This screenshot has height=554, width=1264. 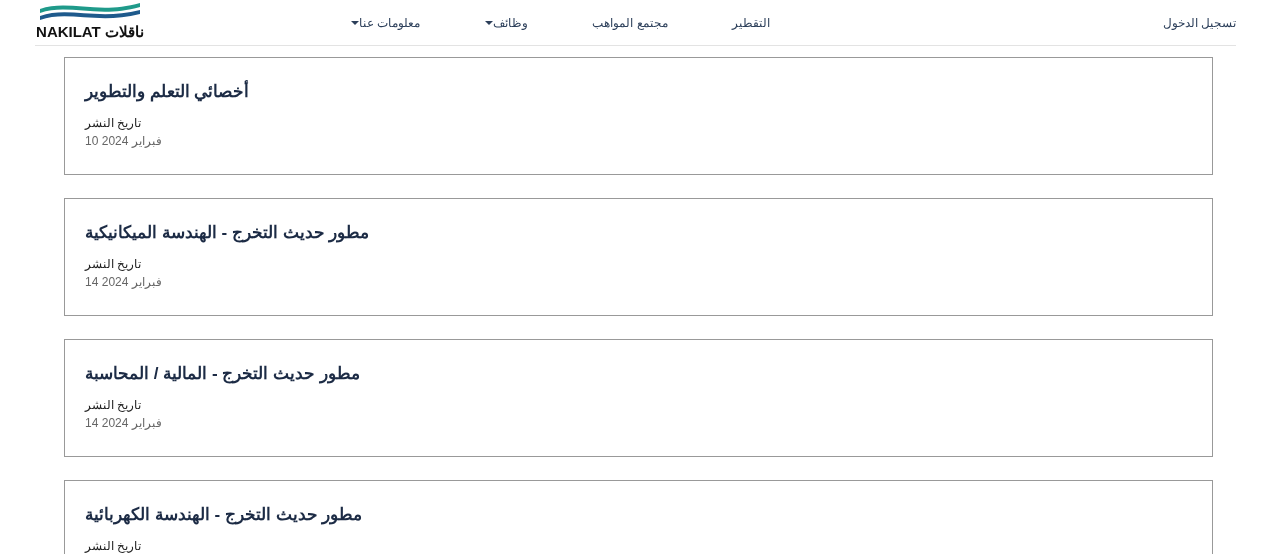 I want to click on job-title: مطور حديث التخرج - المالية / المحاسبة, so click(x=222, y=373).